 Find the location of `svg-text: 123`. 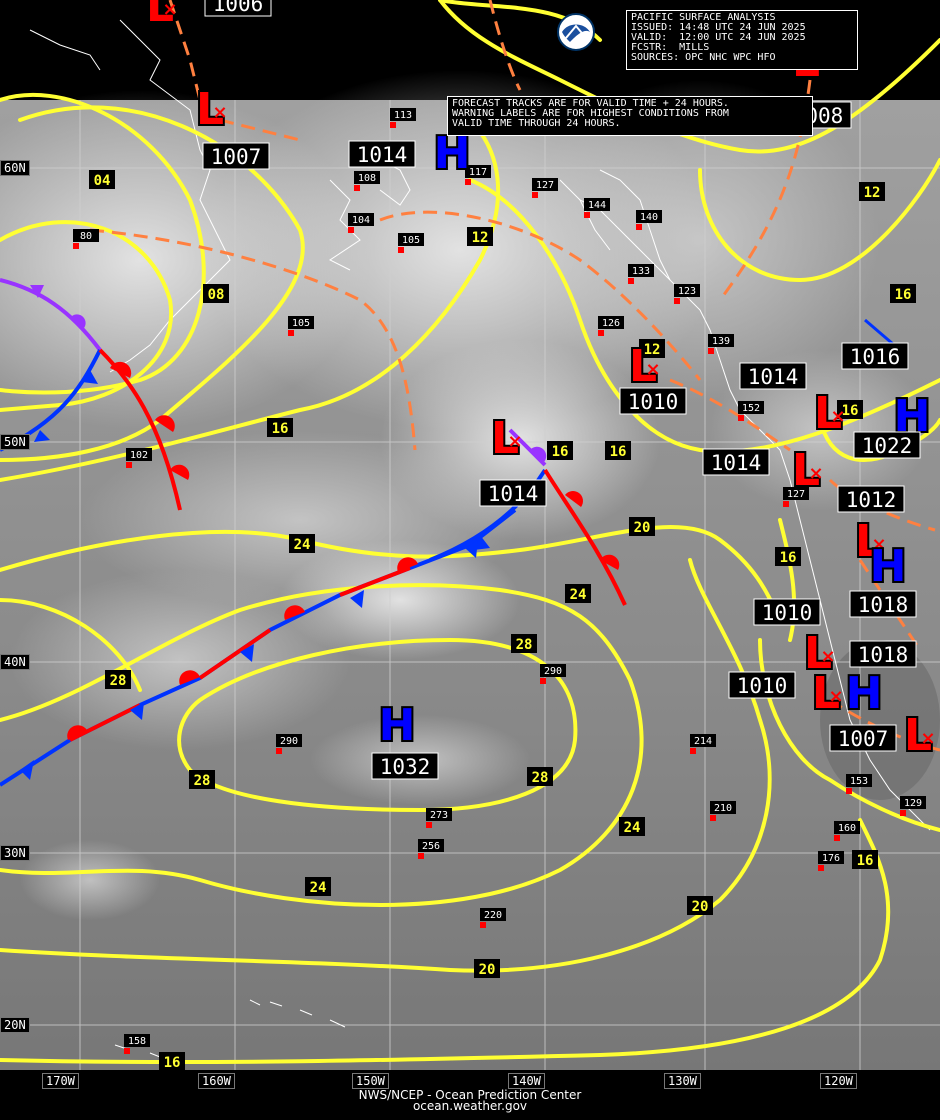

svg-text: 123 is located at coordinates (687, 291).